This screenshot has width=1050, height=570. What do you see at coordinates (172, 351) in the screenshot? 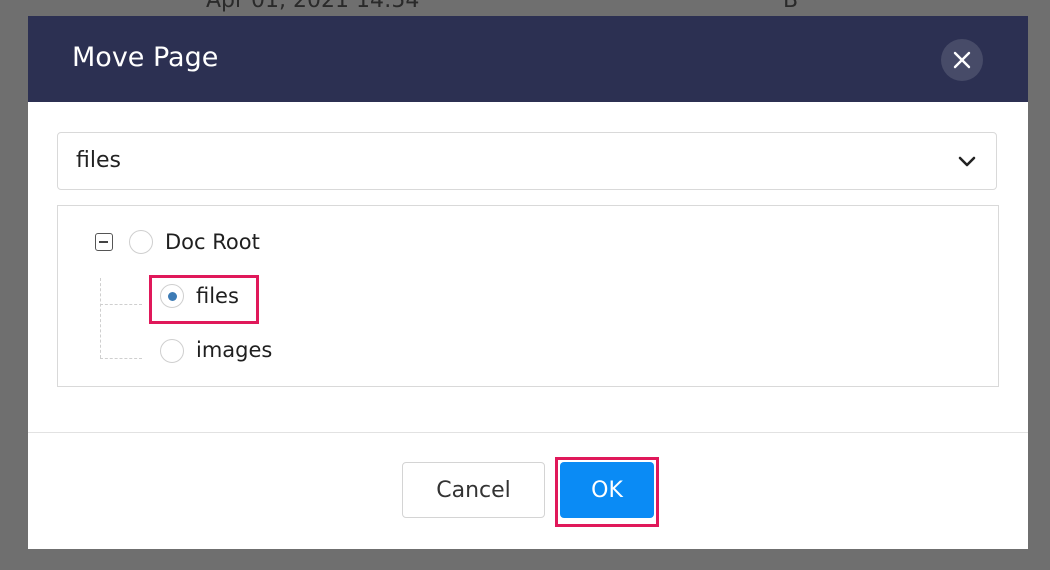
I see `images-radio` at bounding box center [172, 351].